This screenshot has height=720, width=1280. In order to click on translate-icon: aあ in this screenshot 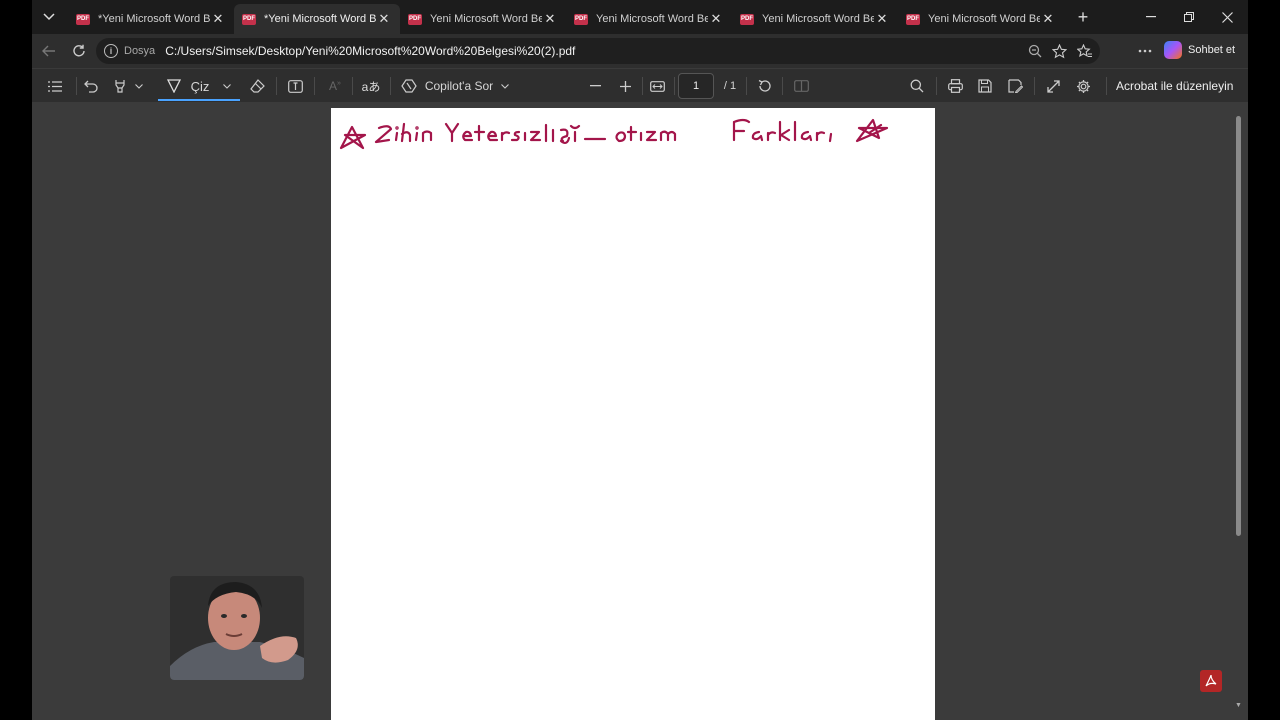, I will do `click(371, 86)`.